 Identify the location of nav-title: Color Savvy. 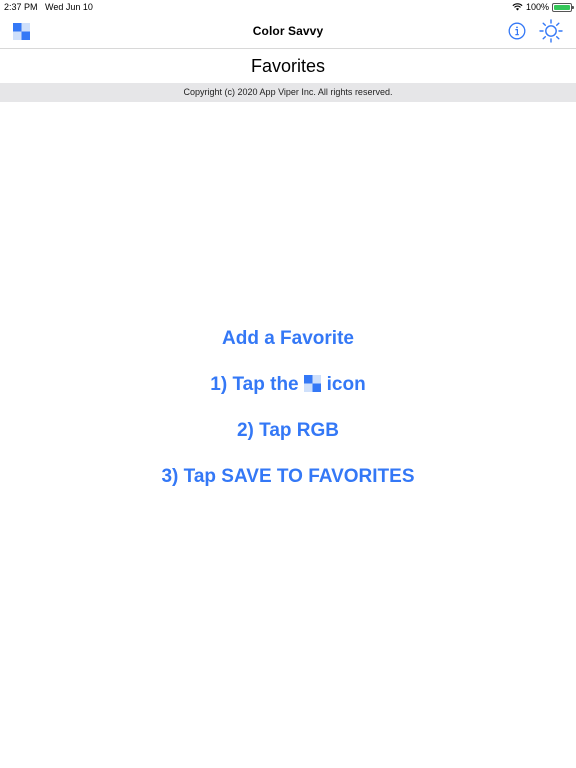
(288, 31).